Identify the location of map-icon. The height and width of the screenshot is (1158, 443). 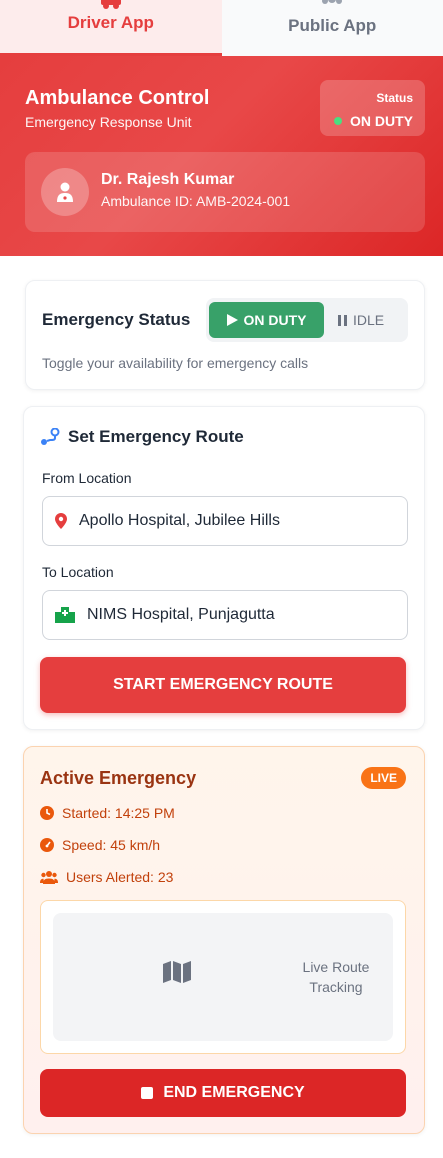
(177, 972).